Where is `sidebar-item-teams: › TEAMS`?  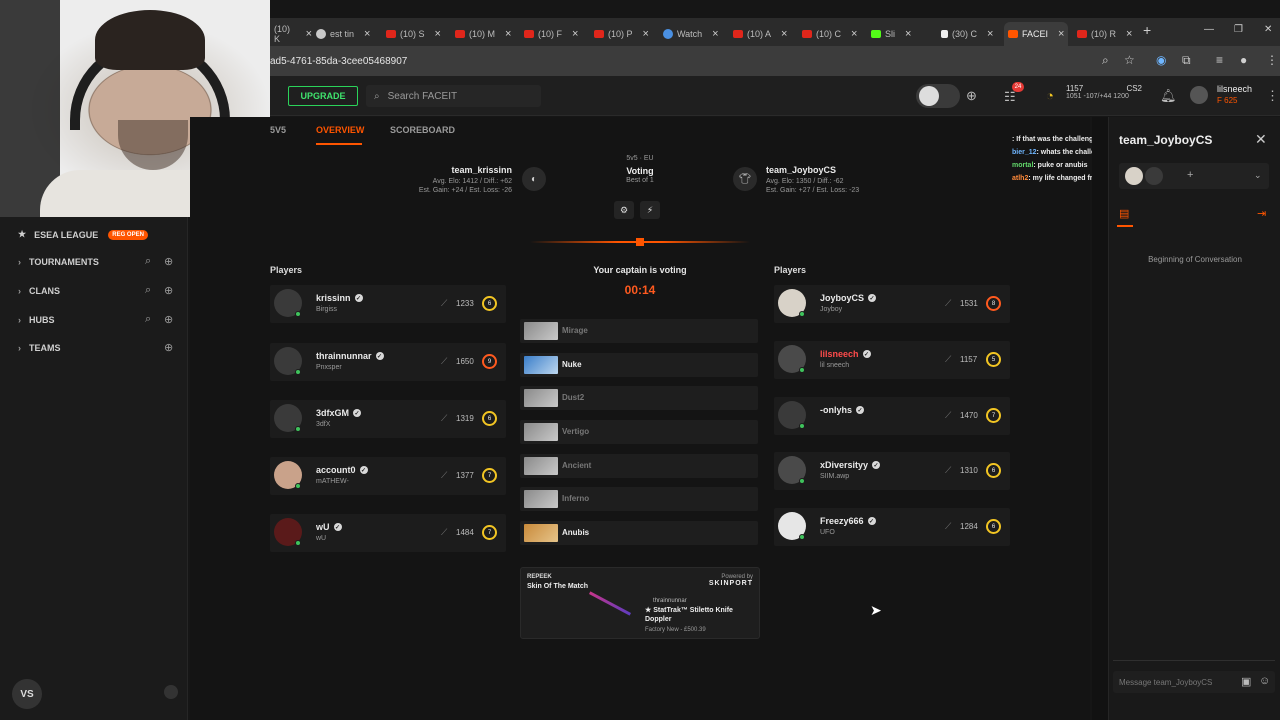
sidebar-item-teams: › TEAMS is located at coordinates (39, 348).